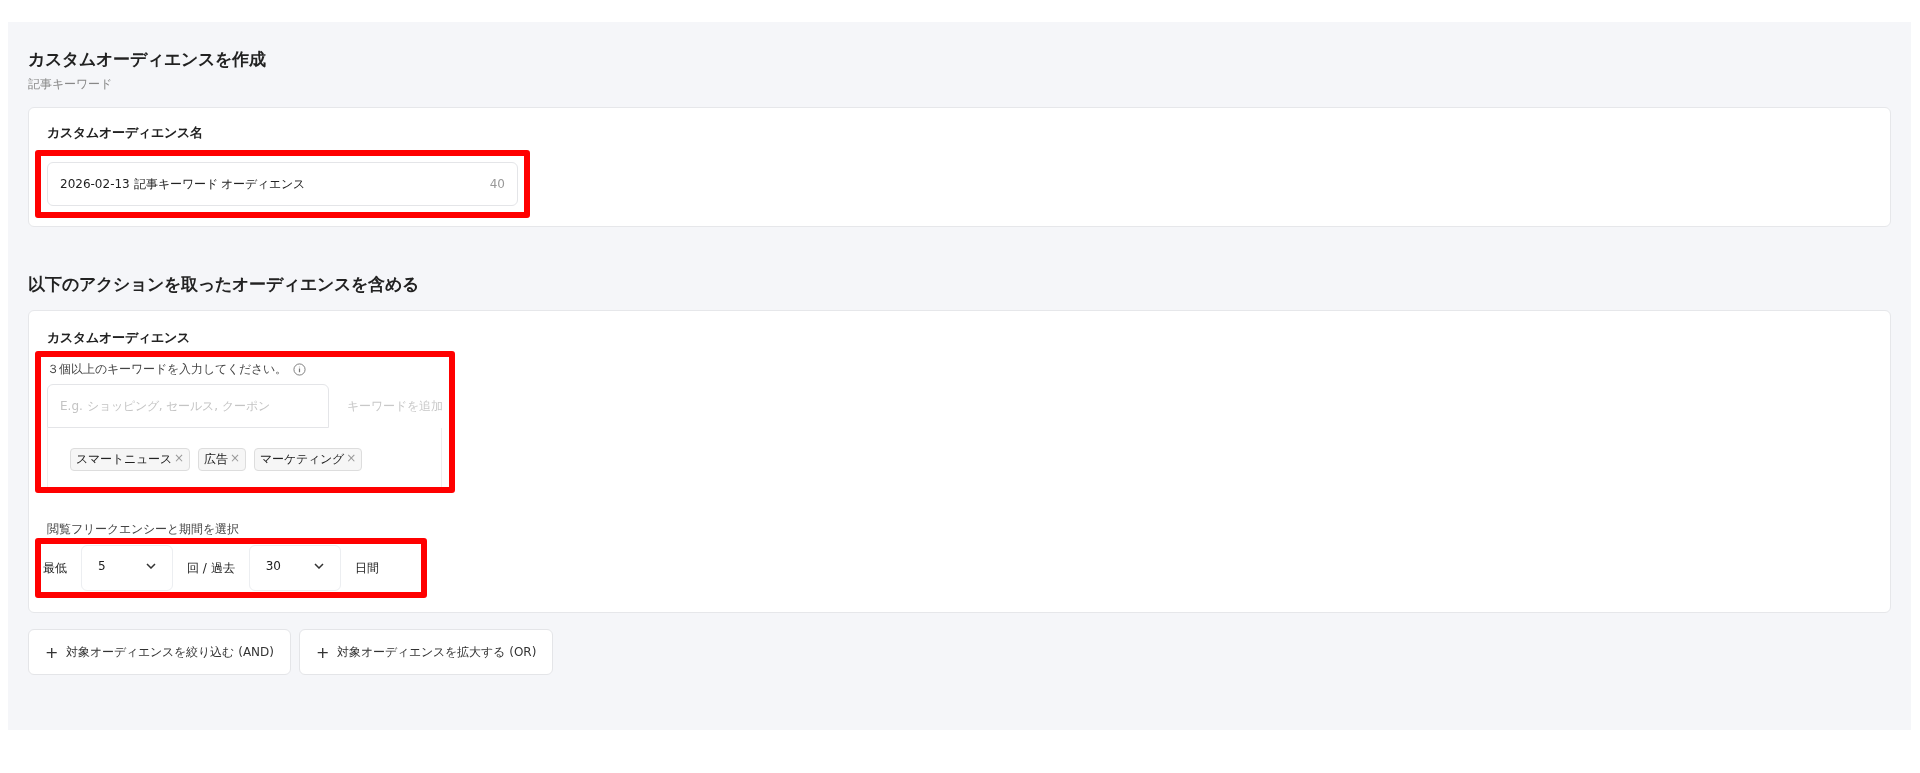 This screenshot has width=1920, height=773. Describe the element at coordinates (224, 284) in the screenshot. I see `section-title: 以下のアクションを取ったオーディエンスを含める` at that location.